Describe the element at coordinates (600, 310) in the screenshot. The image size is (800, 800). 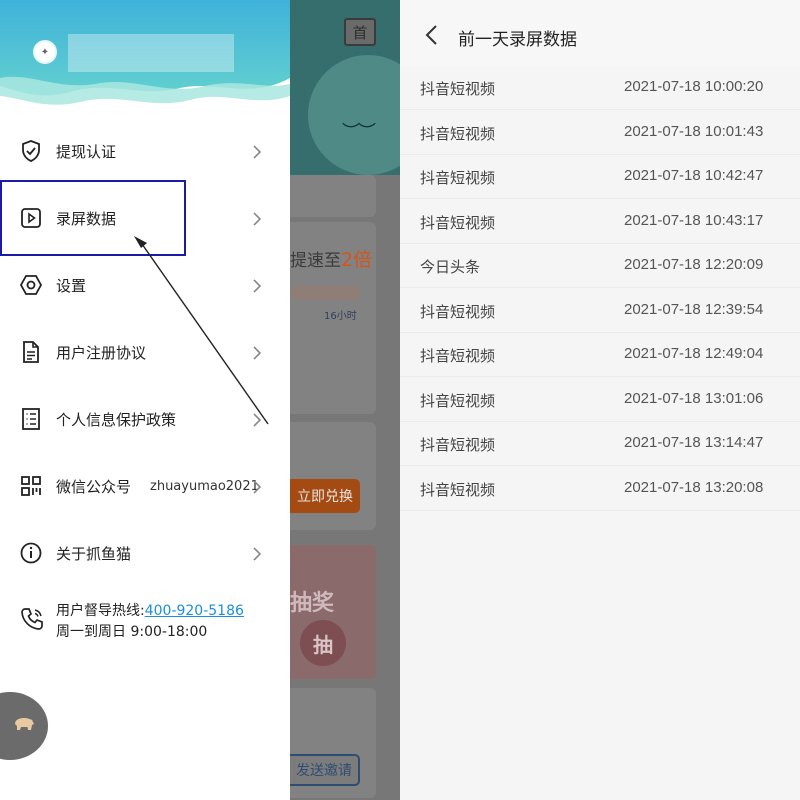
I see `list-item: 抖音短视频 2021-07-18 12:39:54` at that location.